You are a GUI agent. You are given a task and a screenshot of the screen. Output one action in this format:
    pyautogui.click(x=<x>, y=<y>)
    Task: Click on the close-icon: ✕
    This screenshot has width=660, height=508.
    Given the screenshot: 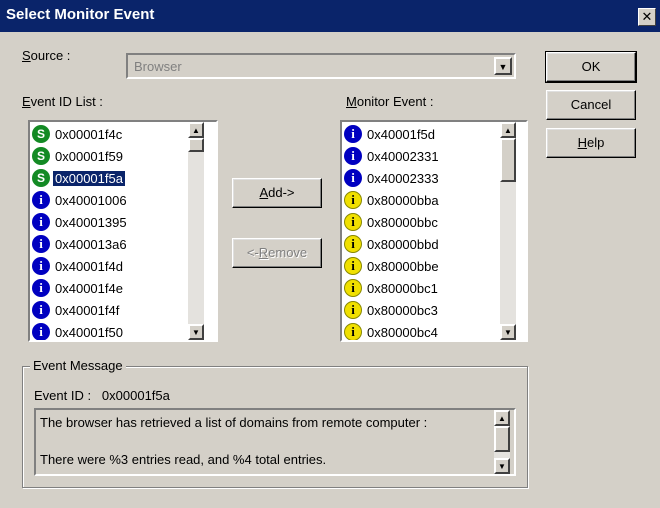 What is the action you would take?
    pyautogui.click(x=647, y=17)
    